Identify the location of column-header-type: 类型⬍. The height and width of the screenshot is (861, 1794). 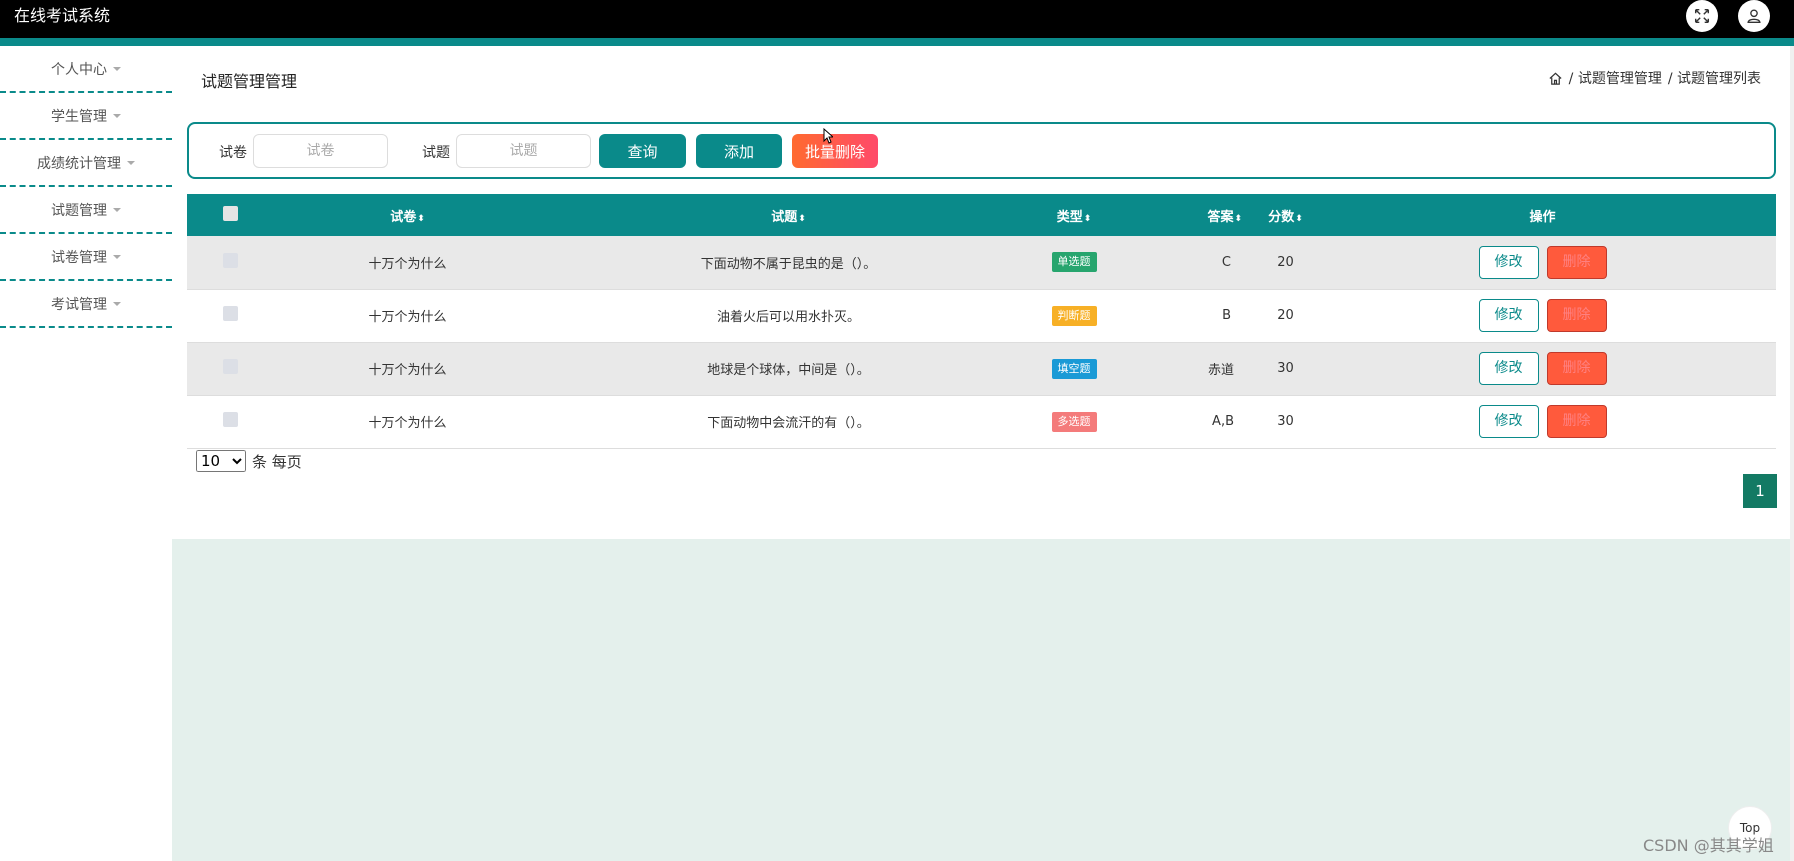
(1074, 215).